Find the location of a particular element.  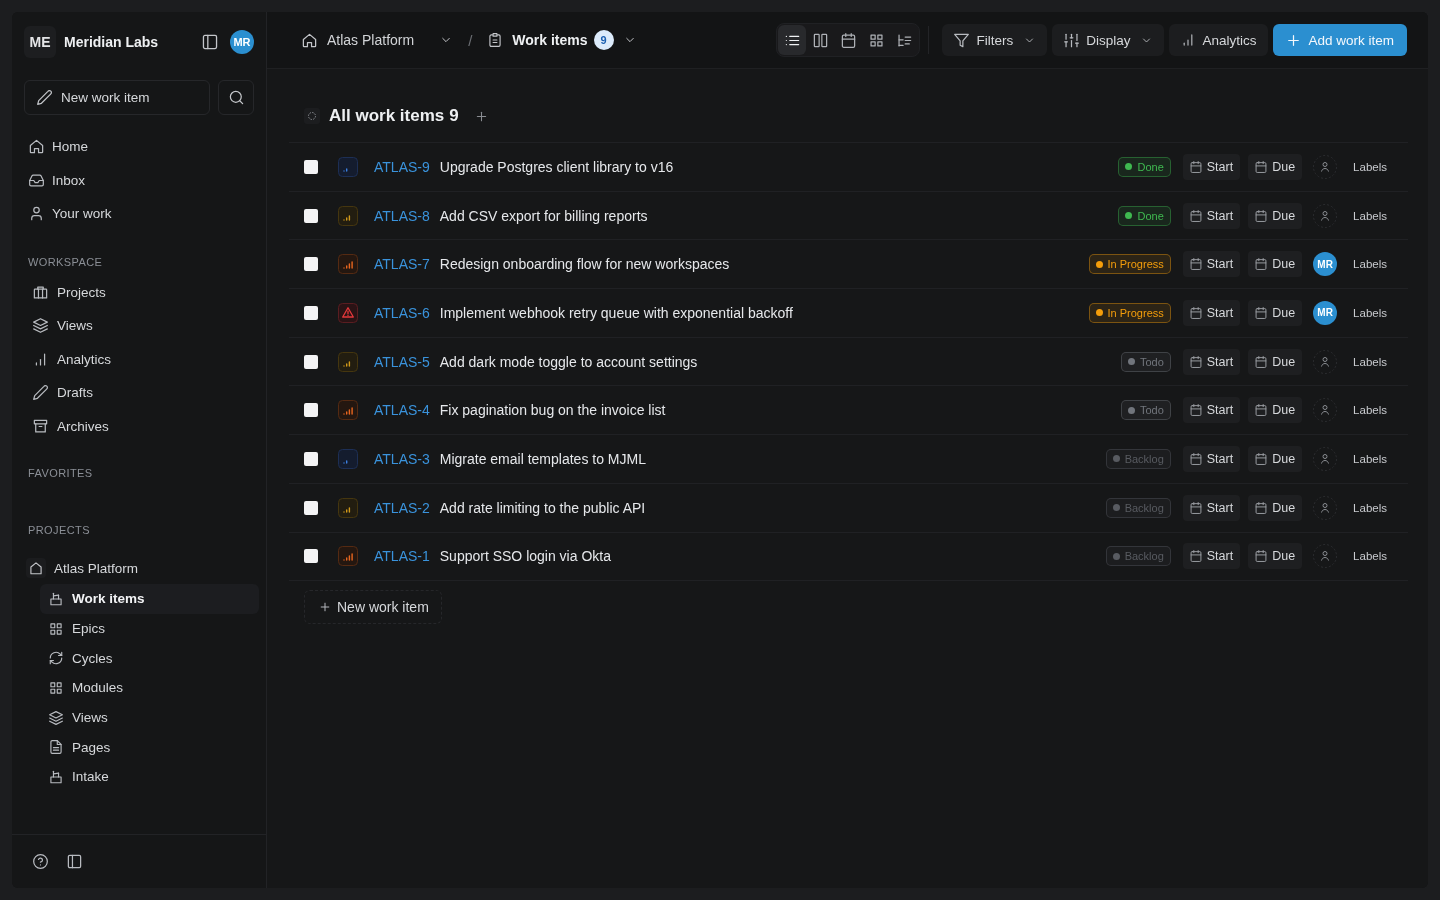

nav-item: Drafts is located at coordinates (139, 393).